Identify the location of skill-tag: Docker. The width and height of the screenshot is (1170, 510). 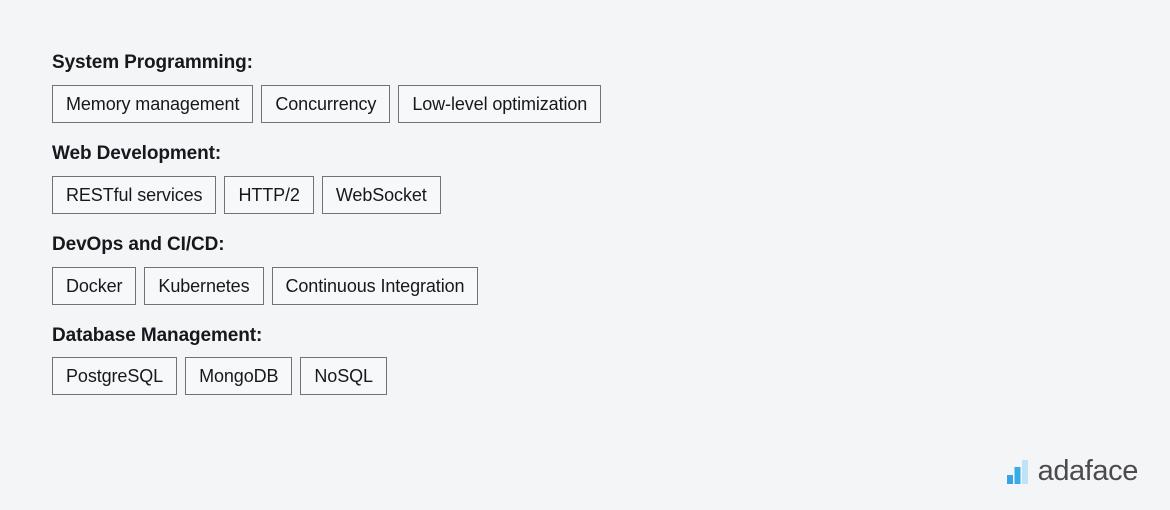
(94, 285).